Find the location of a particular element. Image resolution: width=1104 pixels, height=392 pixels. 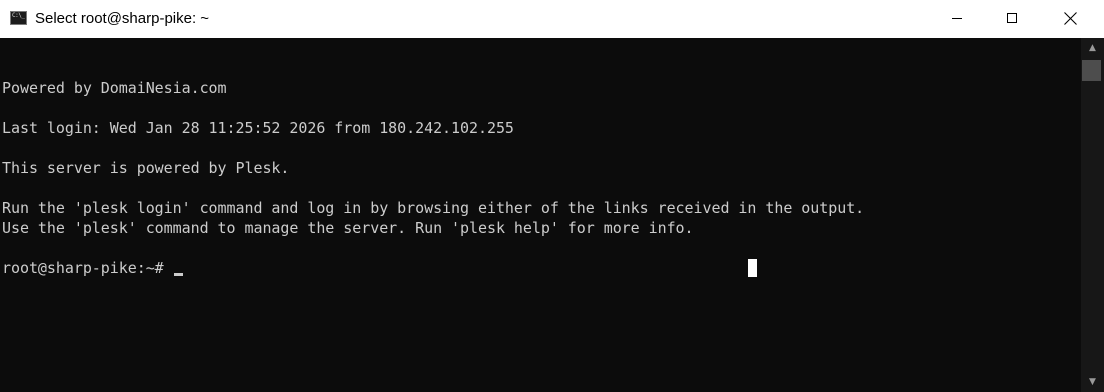

shell-prompt: root@sharp-pike:~# is located at coordinates (87, 268).